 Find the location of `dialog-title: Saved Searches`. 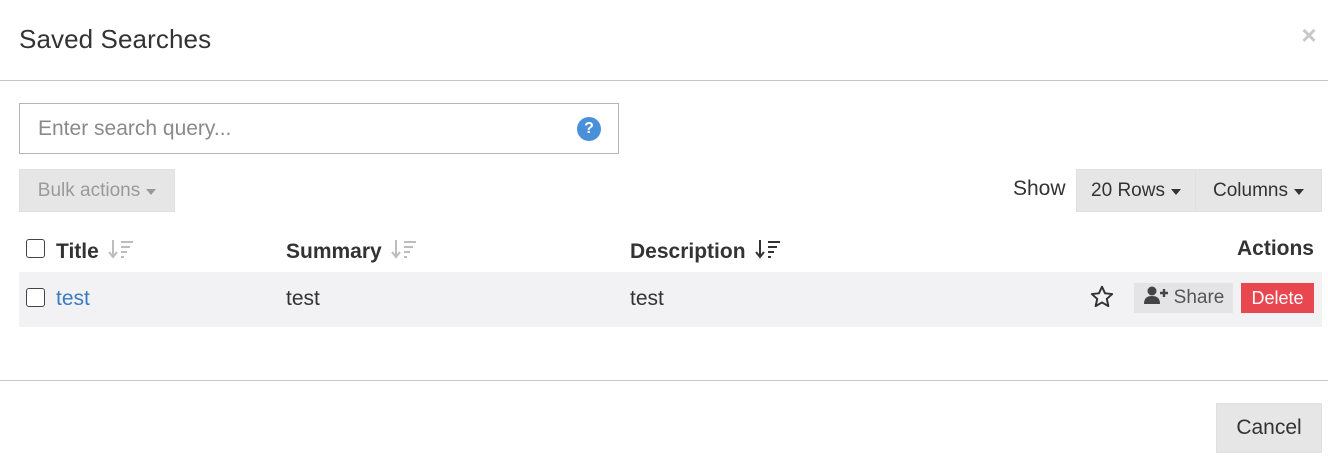

dialog-title: Saved Searches is located at coordinates (115, 39).